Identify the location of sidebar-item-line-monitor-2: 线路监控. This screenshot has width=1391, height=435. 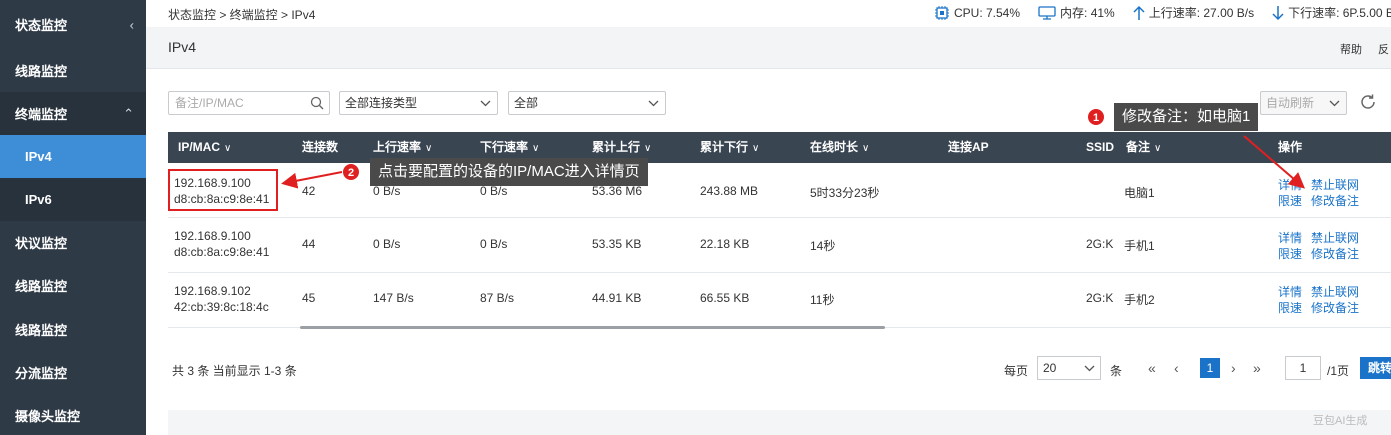
(73, 285).